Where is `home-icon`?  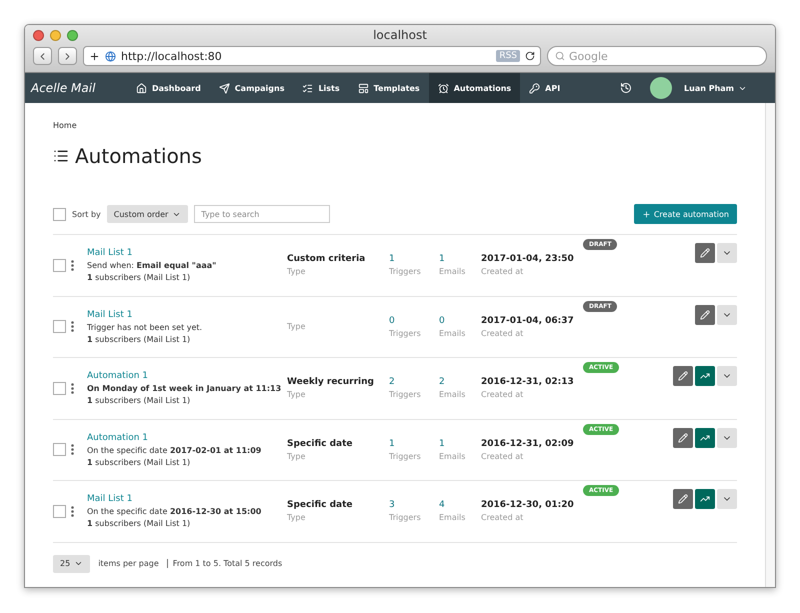
home-icon is located at coordinates (141, 88).